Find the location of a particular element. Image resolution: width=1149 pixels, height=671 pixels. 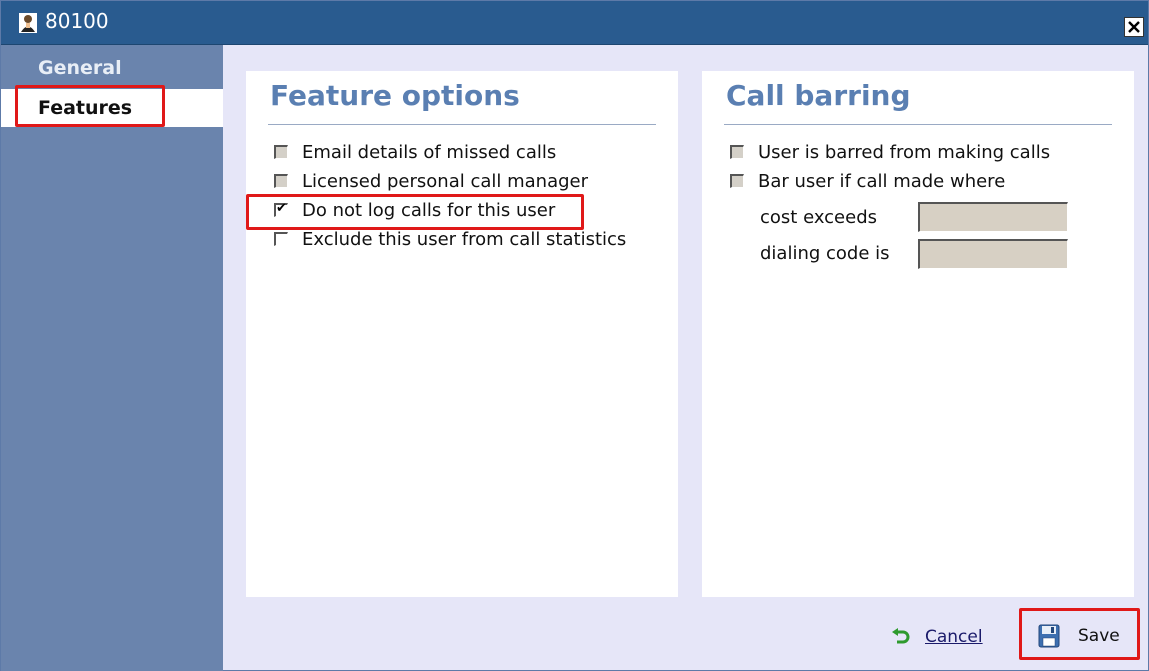

email-missed-calls-checkbox is located at coordinates (281, 152).